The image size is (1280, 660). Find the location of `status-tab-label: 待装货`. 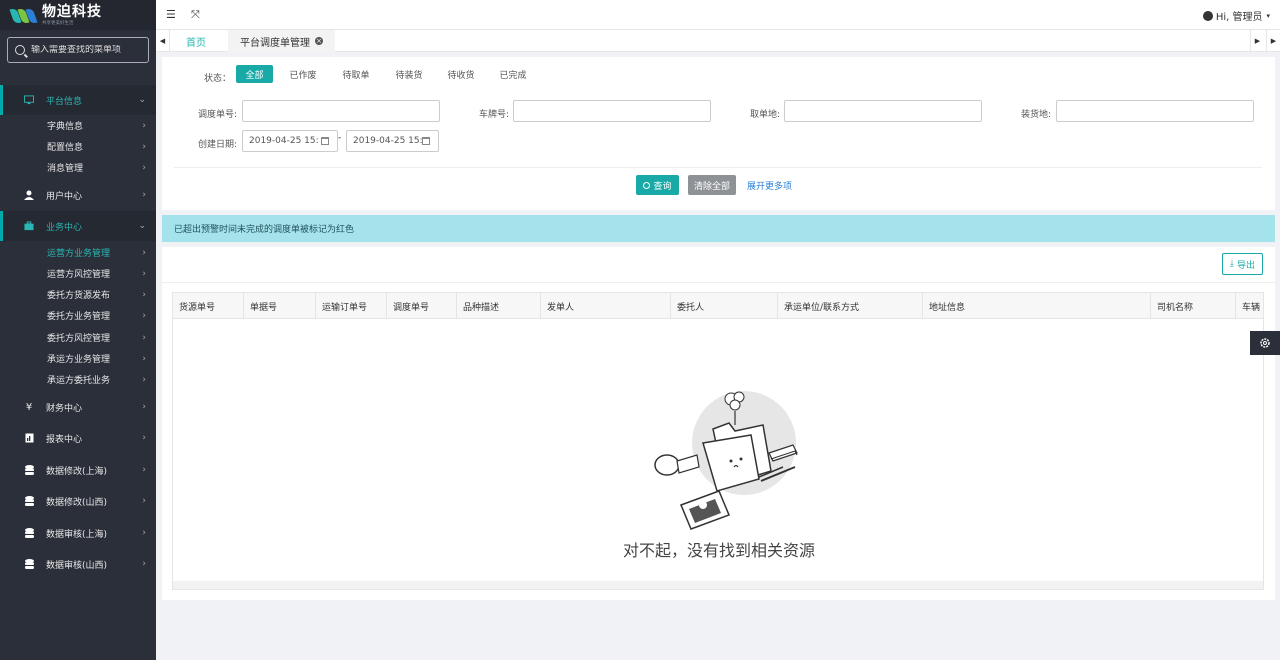

status-tab-label: 待装货 is located at coordinates (409, 75).